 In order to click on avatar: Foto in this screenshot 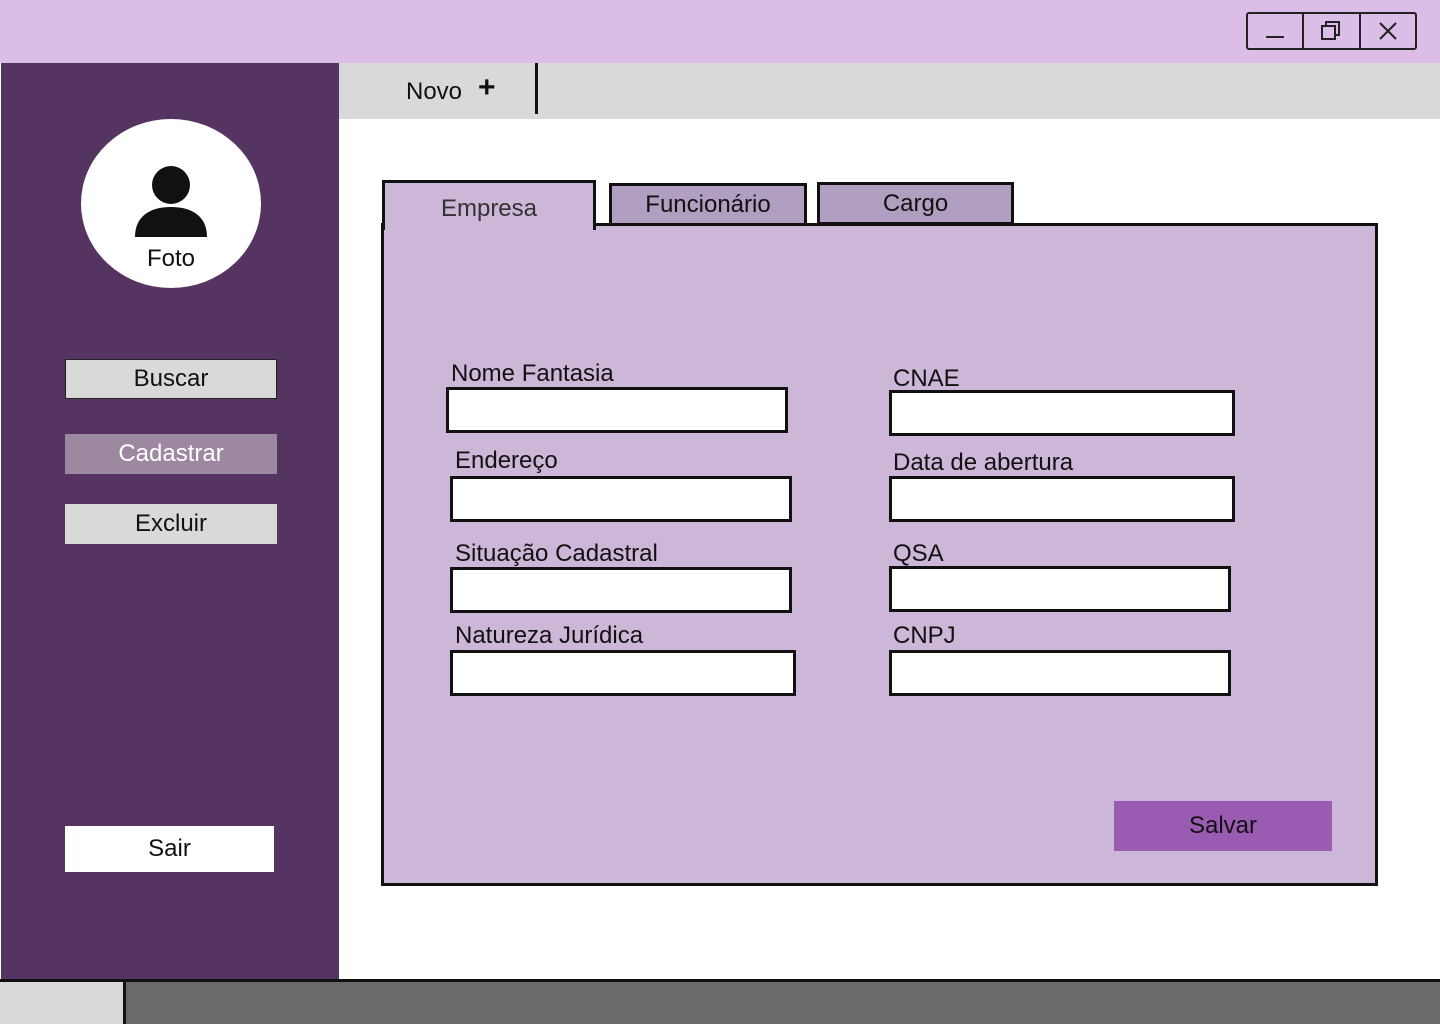, I will do `click(171, 203)`.